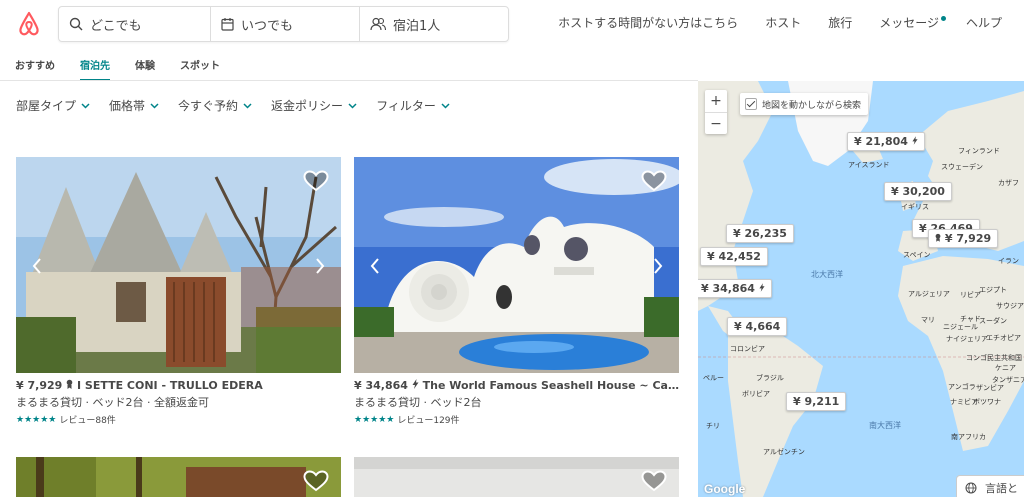  What do you see at coordinates (827, 274) in the screenshot?
I see `map-label-ocean: 北大西洋` at bounding box center [827, 274].